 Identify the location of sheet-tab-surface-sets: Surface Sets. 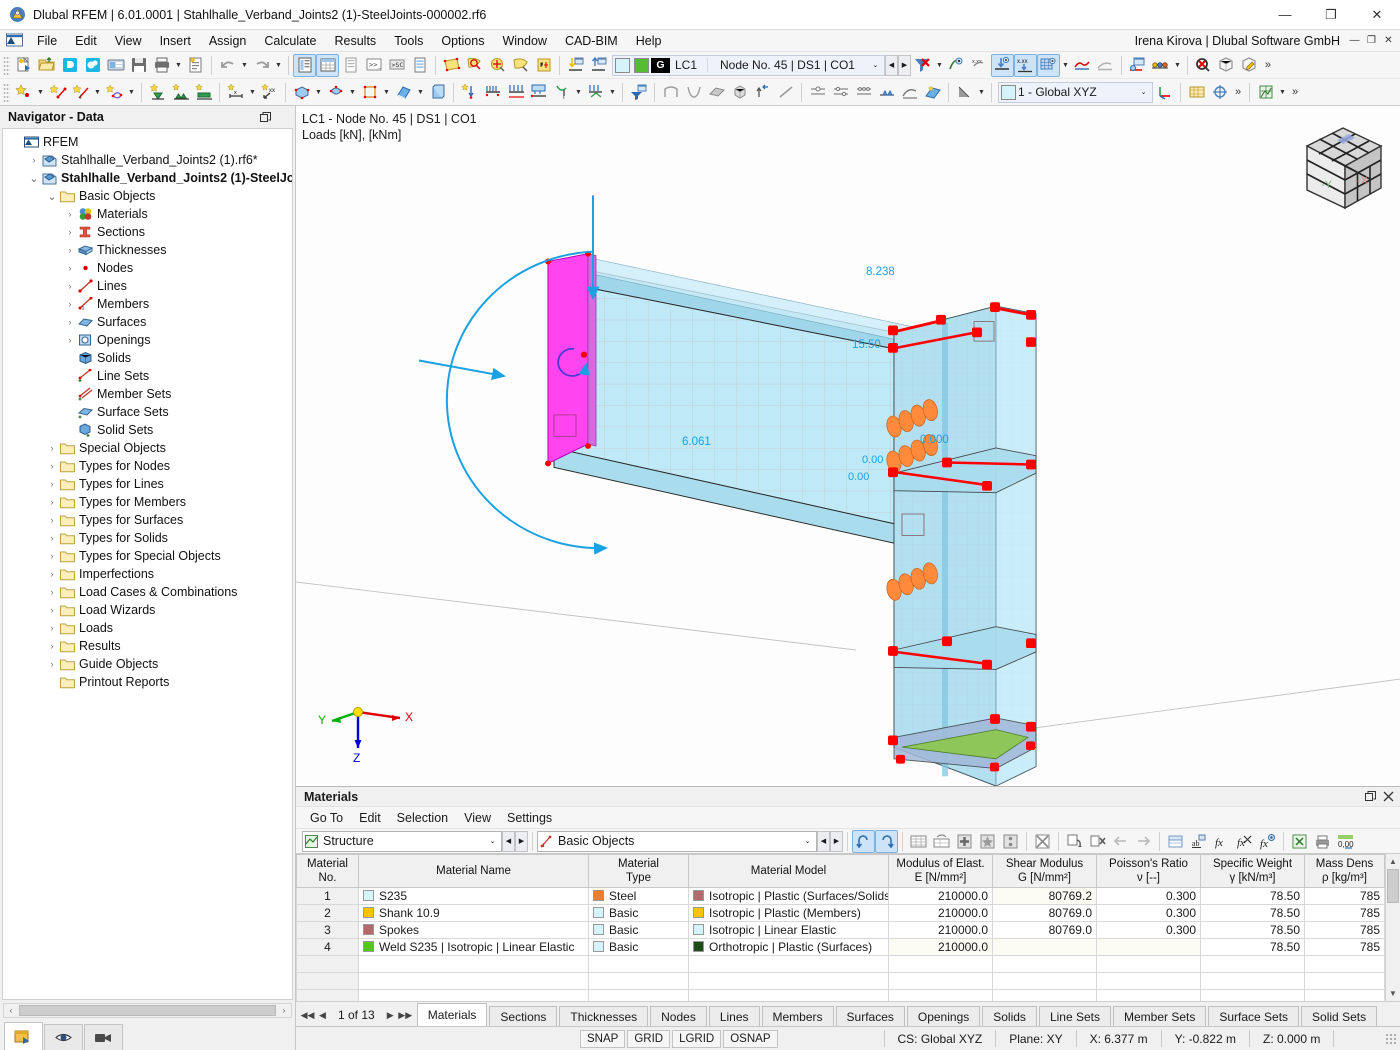
(1254, 1016).